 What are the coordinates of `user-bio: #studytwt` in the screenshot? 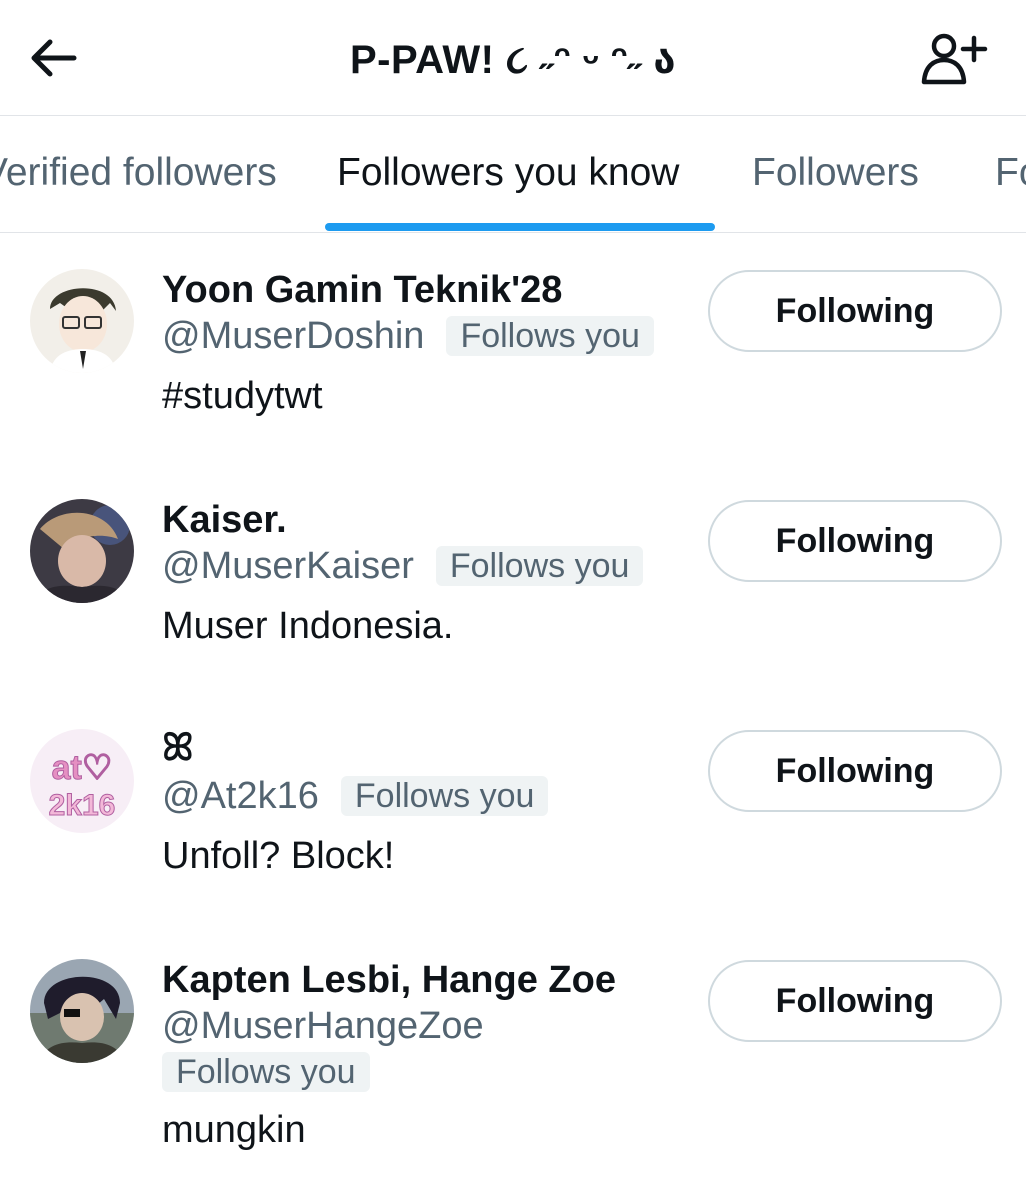 It's located at (242, 396).